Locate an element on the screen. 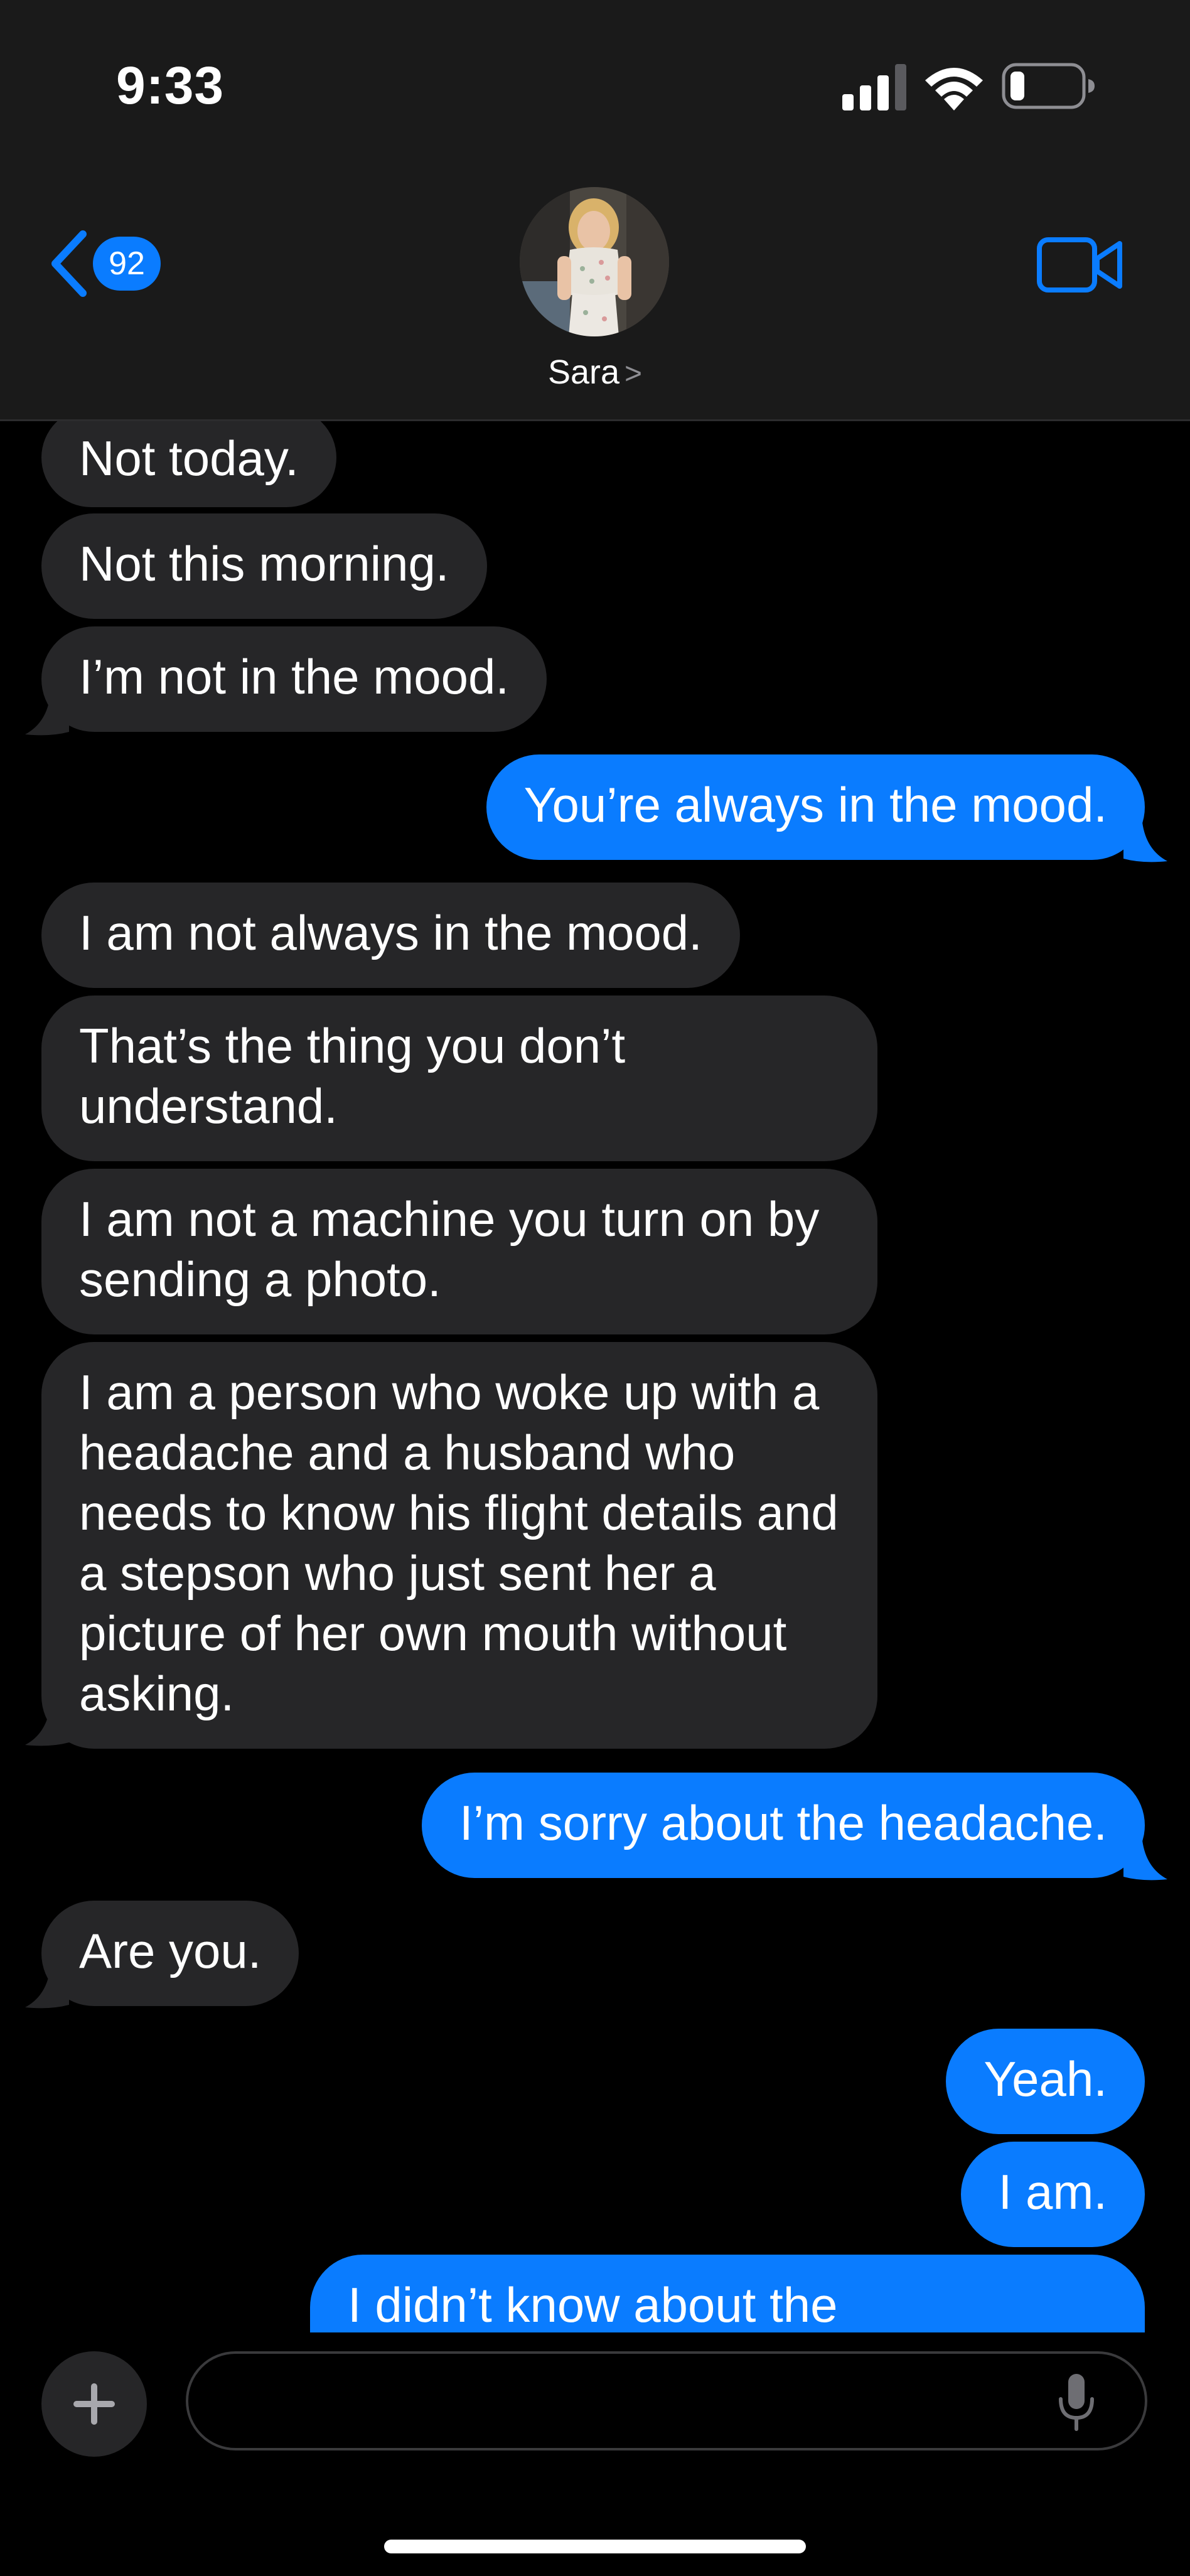 The width and height of the screenshot is (1190, 2576). message-text: You’re always in the mood. is located at coordinates (815, 804).